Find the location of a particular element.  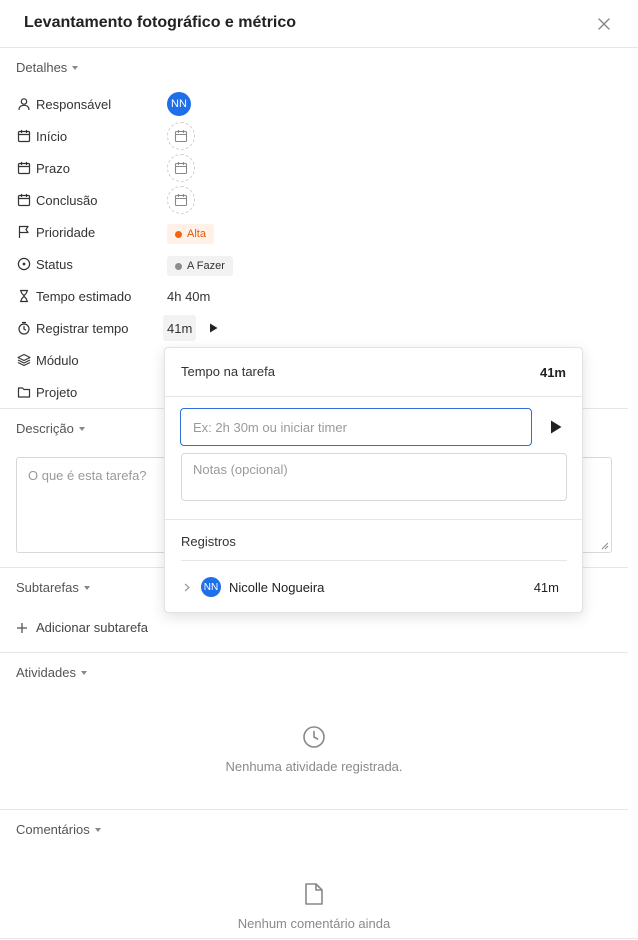

stopwatch-icon is located at coordinates (24, 328).